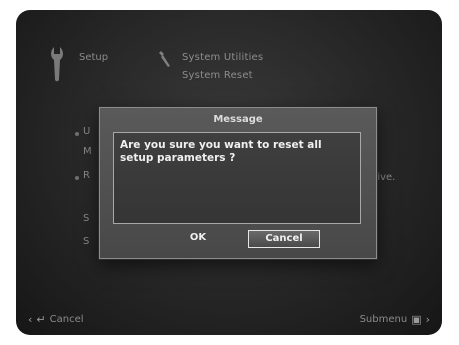 Image resolution: width=459 pixels, height=345 pixels. Describe the element at coordinates (86, 131) in the screenshot. I see `menu-item-utilities: U` at that location.